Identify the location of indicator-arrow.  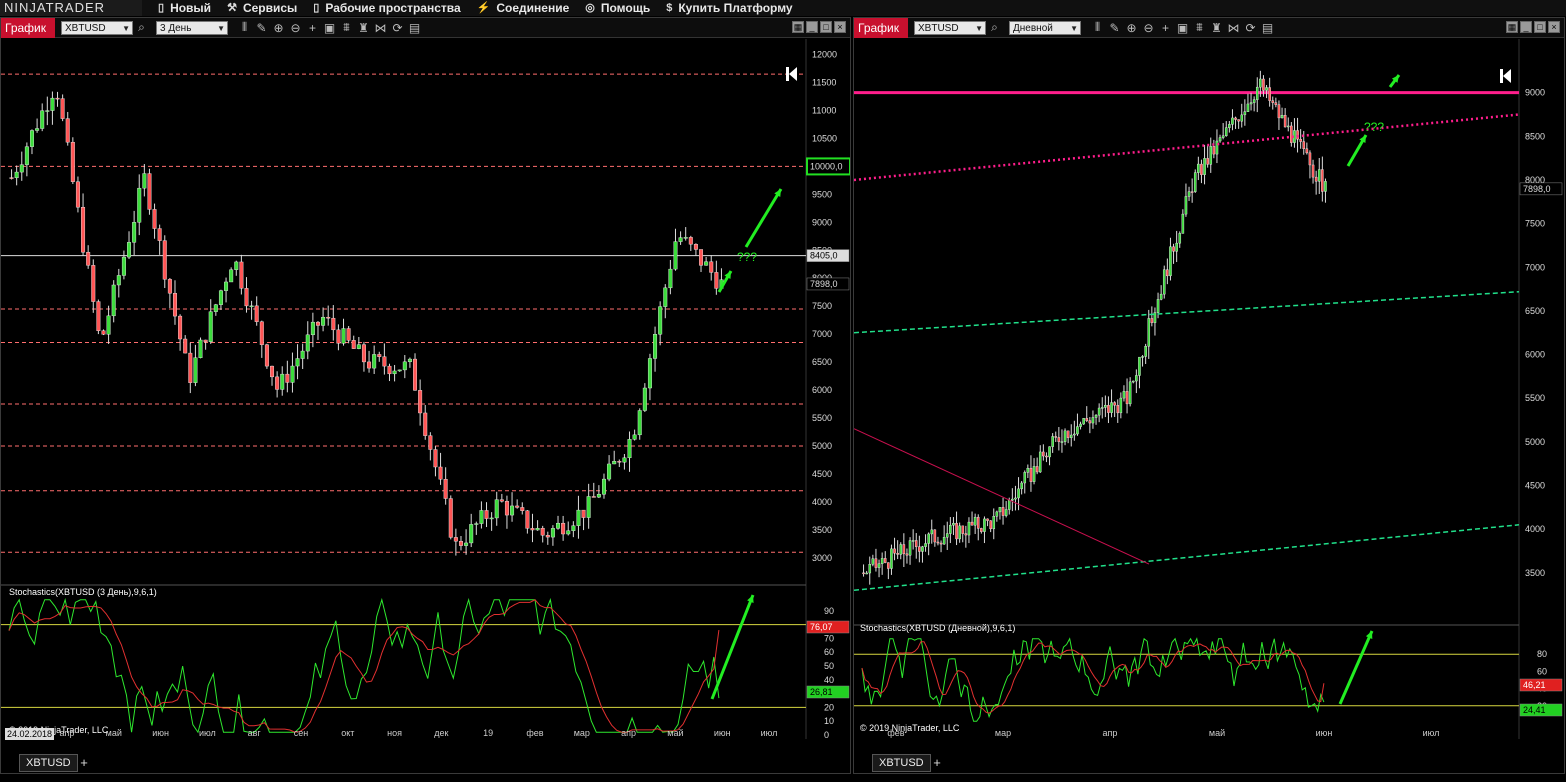
(1356, 667).